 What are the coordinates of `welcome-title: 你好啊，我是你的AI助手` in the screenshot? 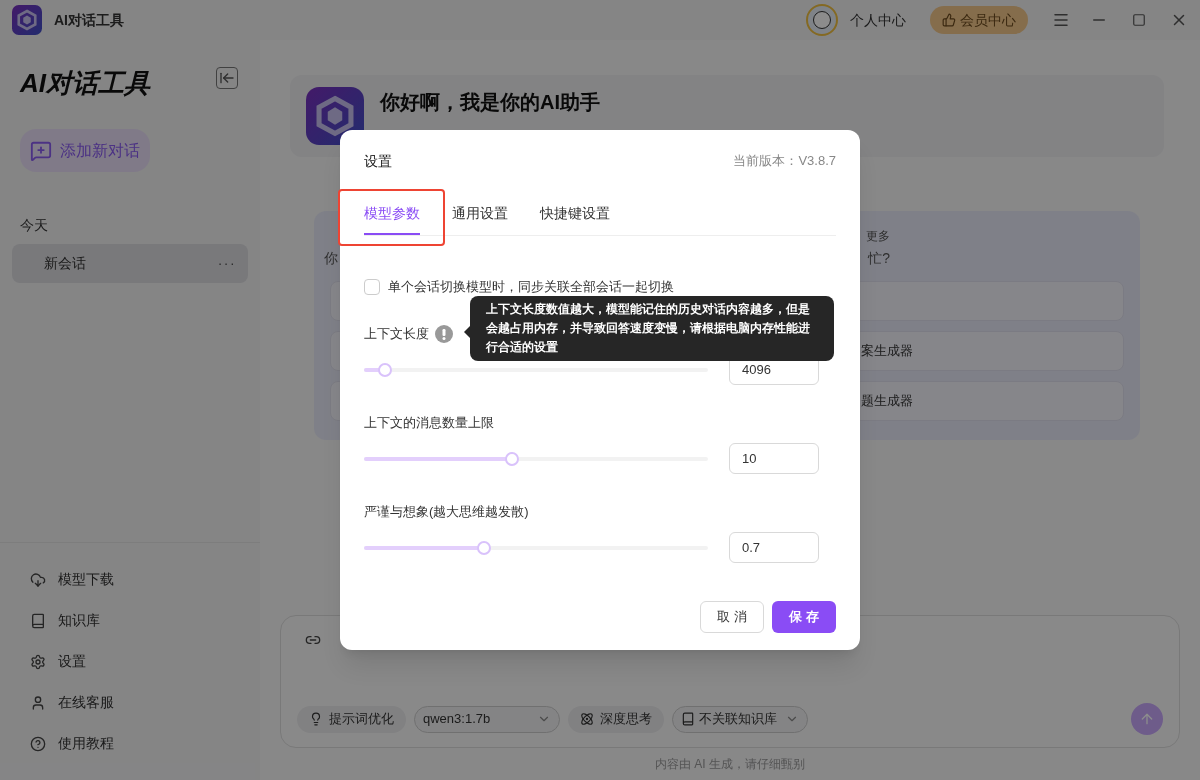 It's located at (490, 102).